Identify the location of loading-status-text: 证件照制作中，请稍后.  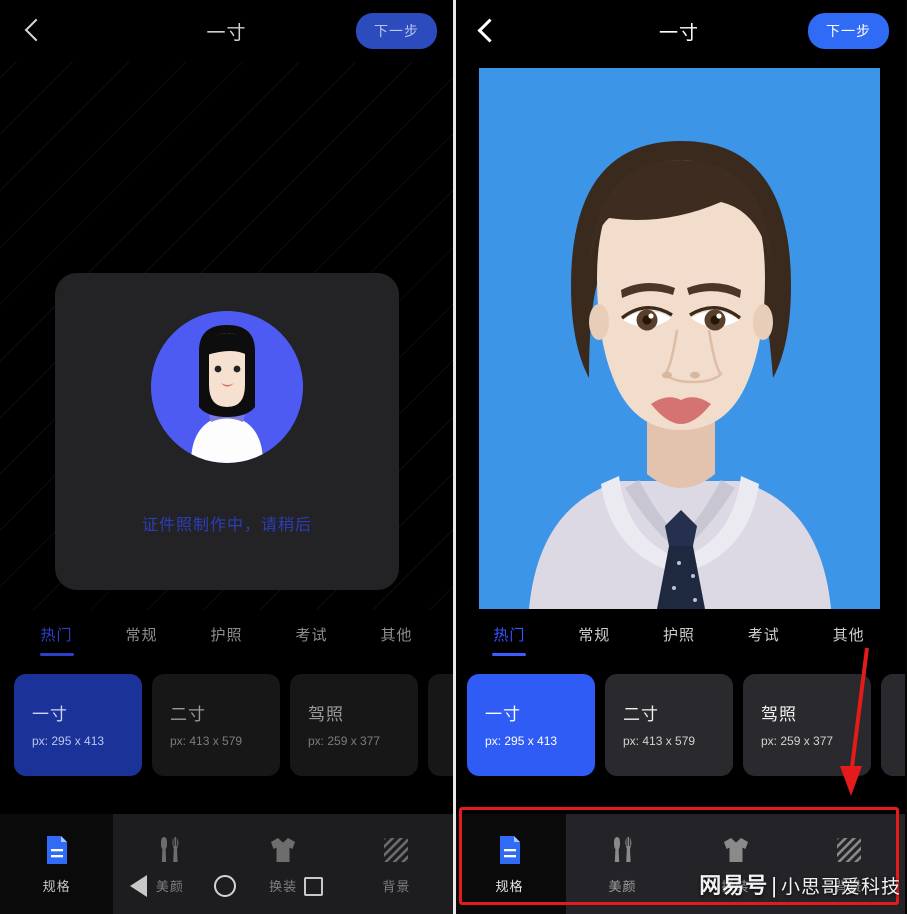
(226, 525).